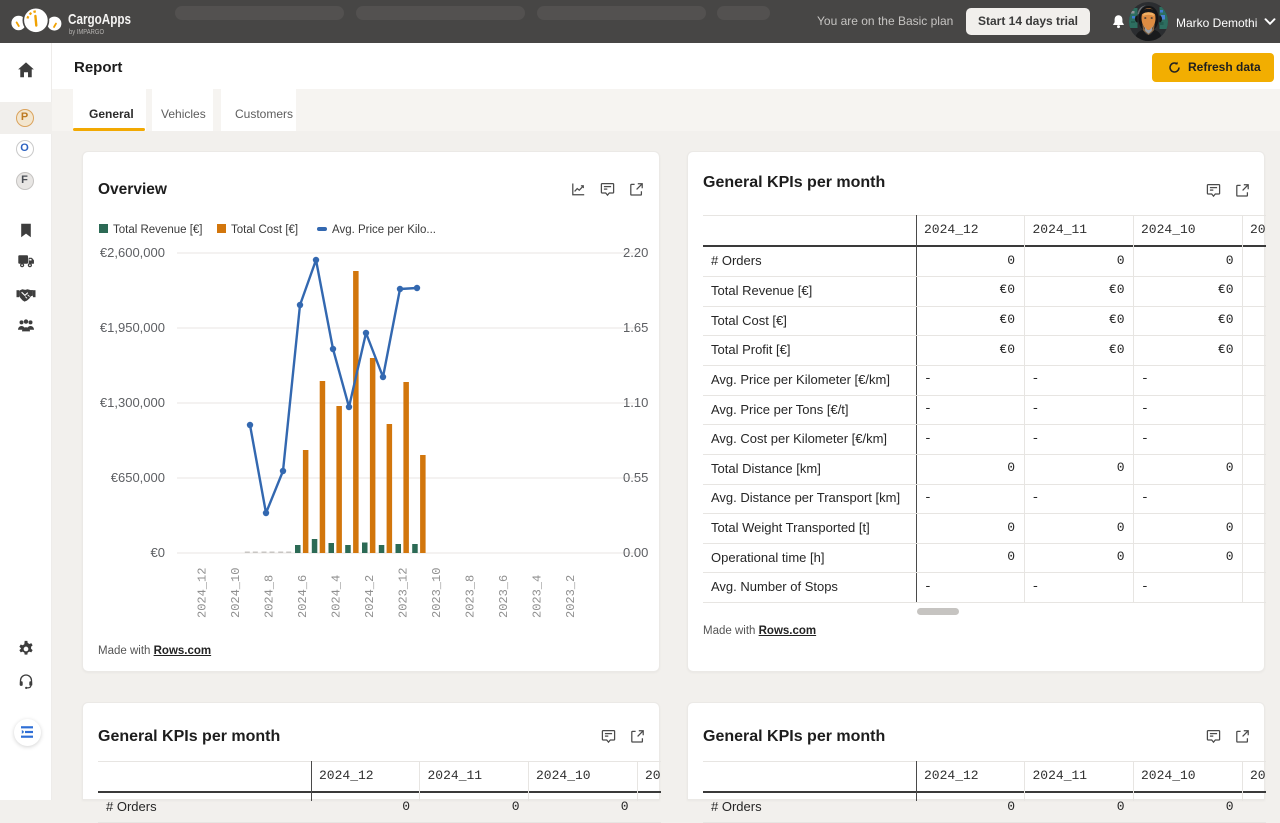 The height and width of the screenshot is (823, 1280). What do you see at coordinates (404, 593) in the screenshot?
I see `svg-text: 2023_12` at bounding box center [404, 593].